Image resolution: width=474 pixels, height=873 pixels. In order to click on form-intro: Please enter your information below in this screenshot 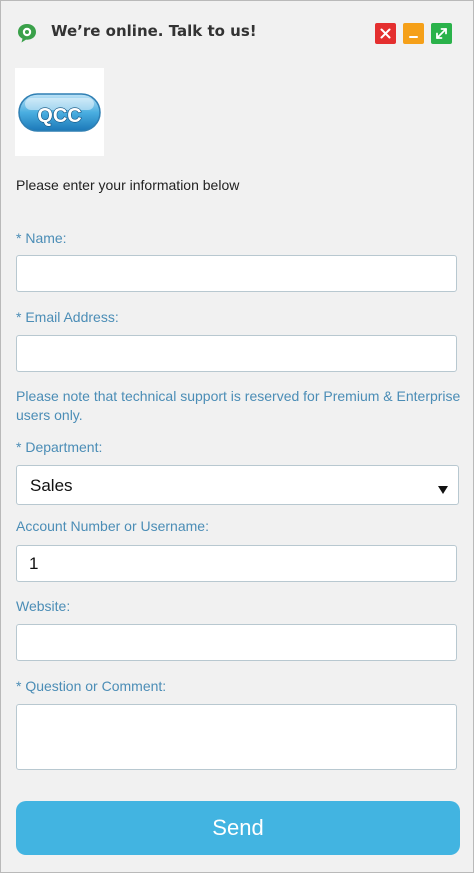, I will do `click(128, 185)`.